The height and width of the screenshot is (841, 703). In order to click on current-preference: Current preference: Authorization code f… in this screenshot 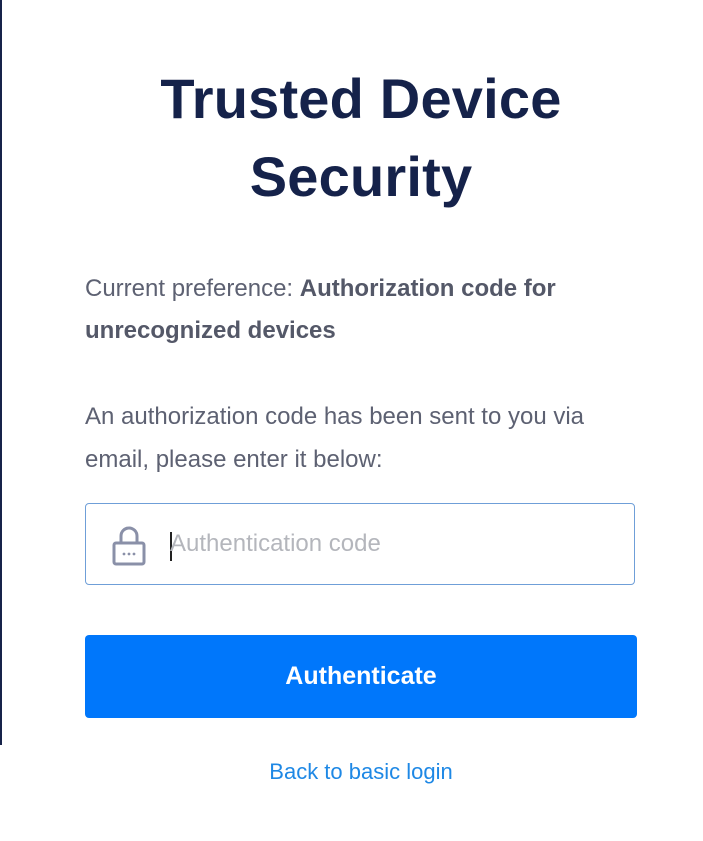, I will do `click(365, 310)`.